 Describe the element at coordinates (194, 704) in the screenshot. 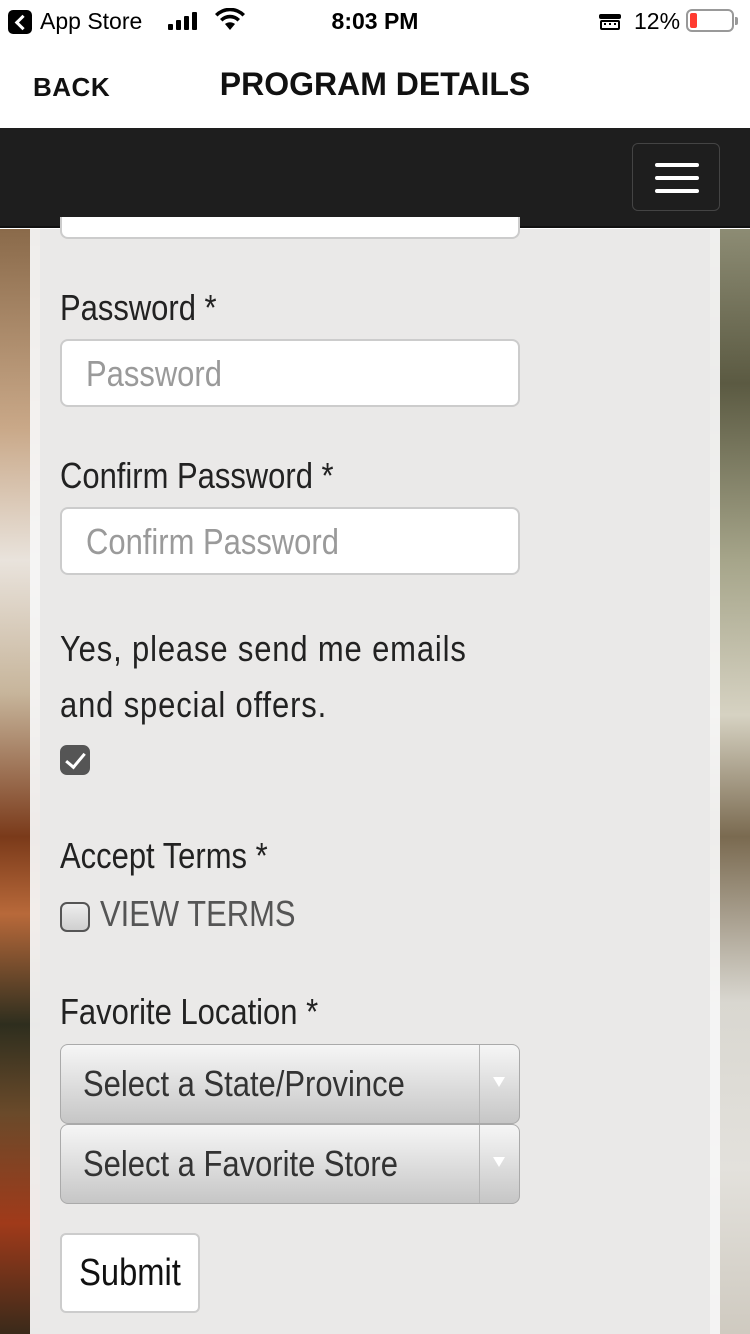

I see `optin-line-2: and special offers.` at that location.